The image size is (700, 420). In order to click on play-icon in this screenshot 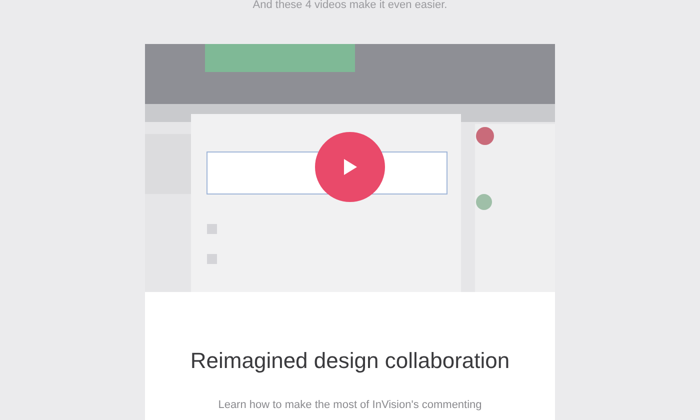, I will do `click(350, 167)`.